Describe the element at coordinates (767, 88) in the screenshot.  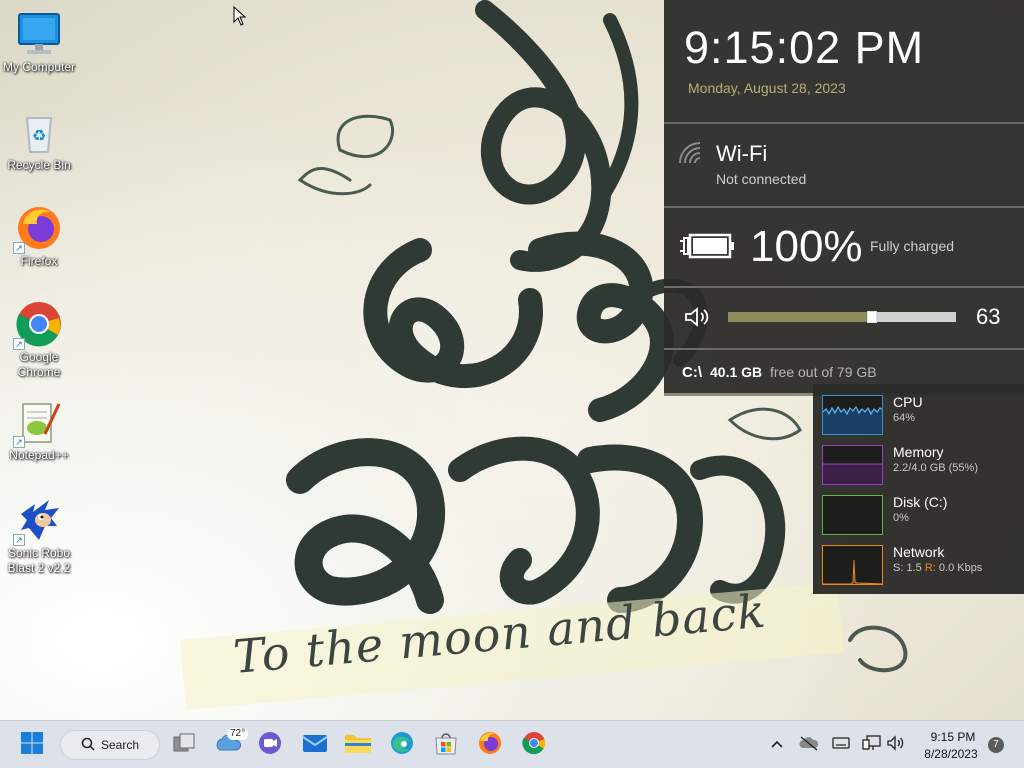
I see `clock-date: Monday, August 28, 2023` at that location.